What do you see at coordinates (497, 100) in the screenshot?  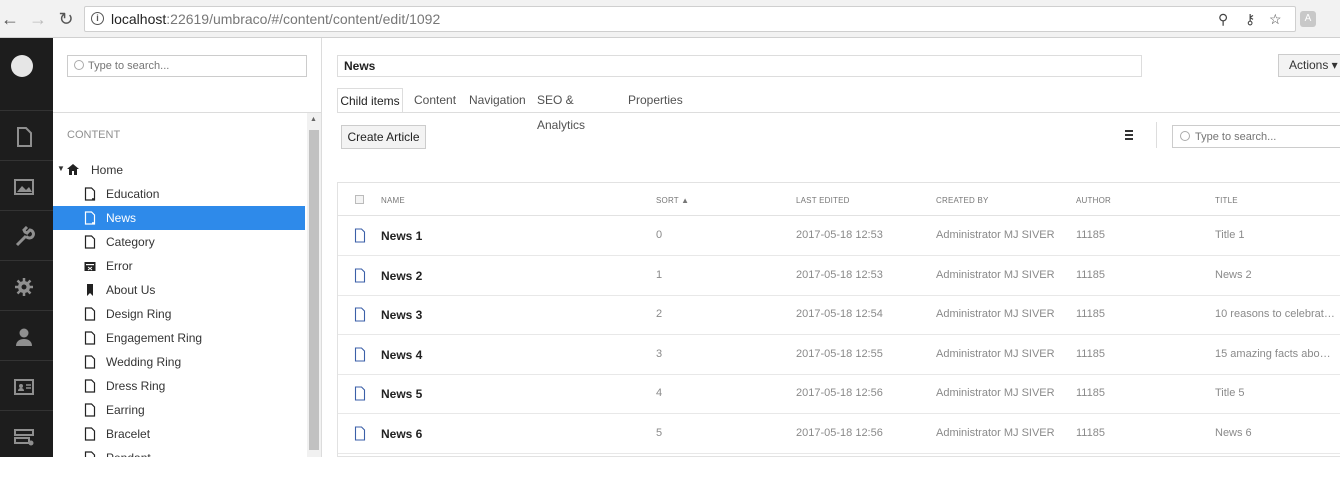 I see `tab-navigation: Navigation` at bounding box center [497, 100].